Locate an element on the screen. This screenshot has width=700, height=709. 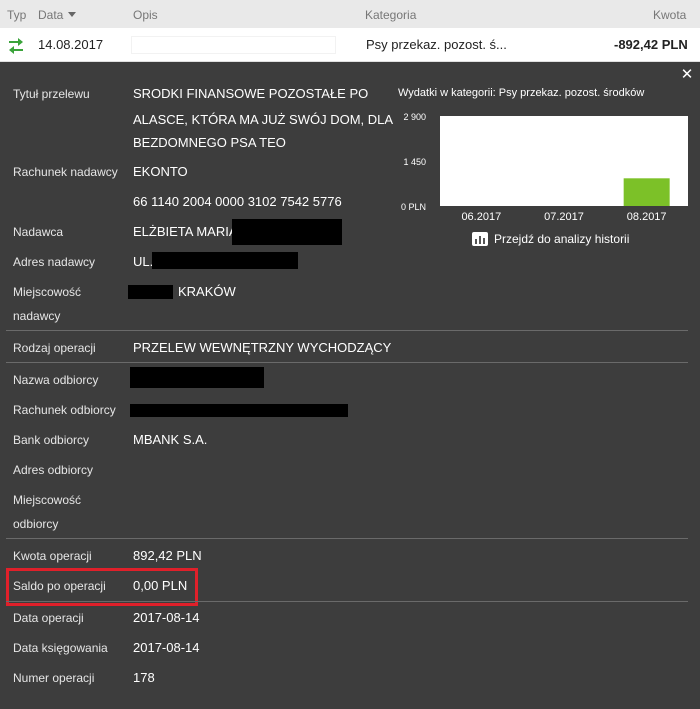
label-kwota: Kwota operacji is located at coordinates (52, 556).